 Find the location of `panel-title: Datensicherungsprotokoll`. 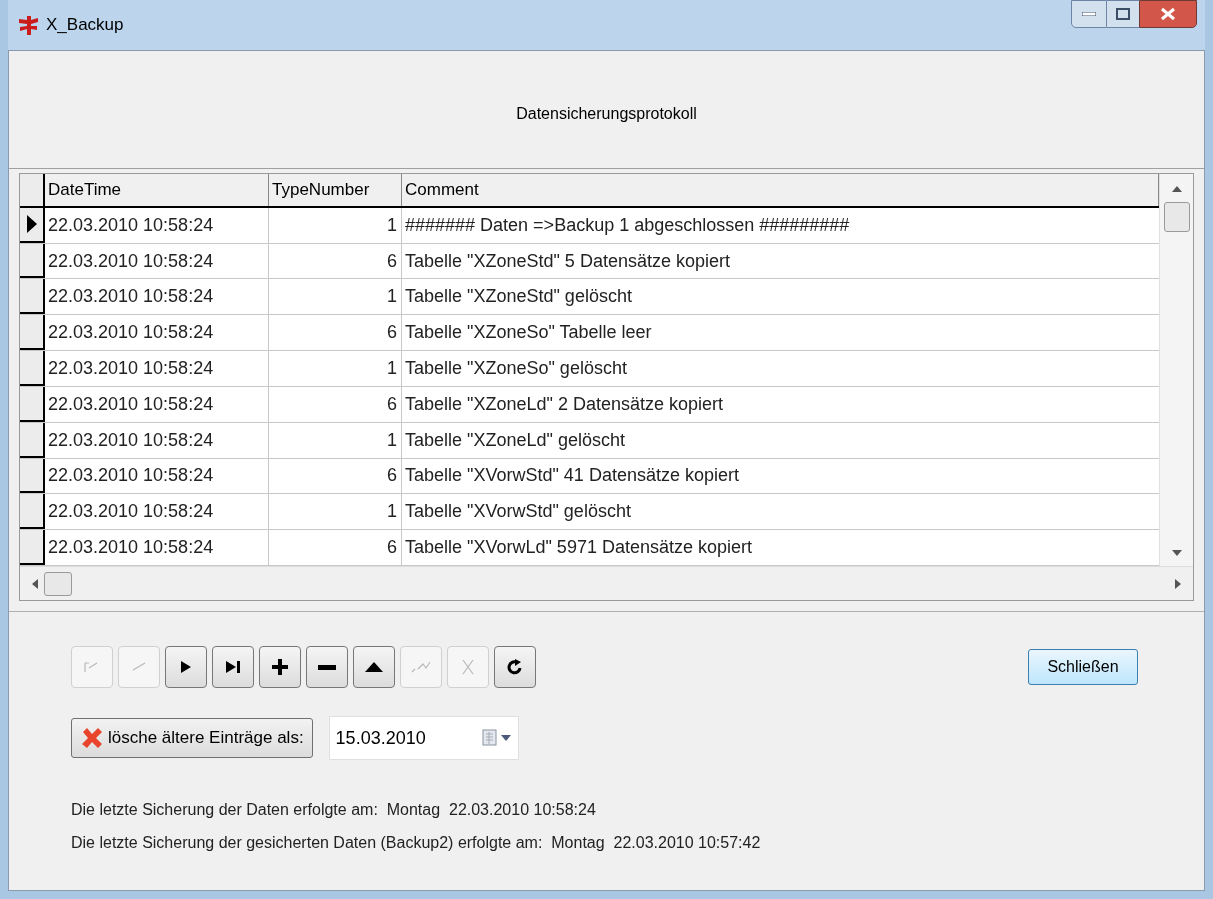

panel-title: Datensicherungsprotokoll is located at coordinates (606, 113).